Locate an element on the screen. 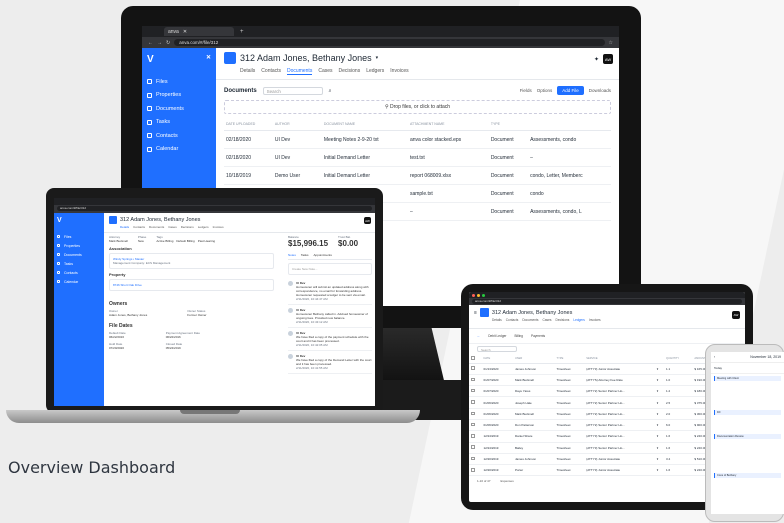 Image resolution: width=784 pixels, height=523 pixels. tag-badge: Past Hearing is located at coordinates (206, 241).